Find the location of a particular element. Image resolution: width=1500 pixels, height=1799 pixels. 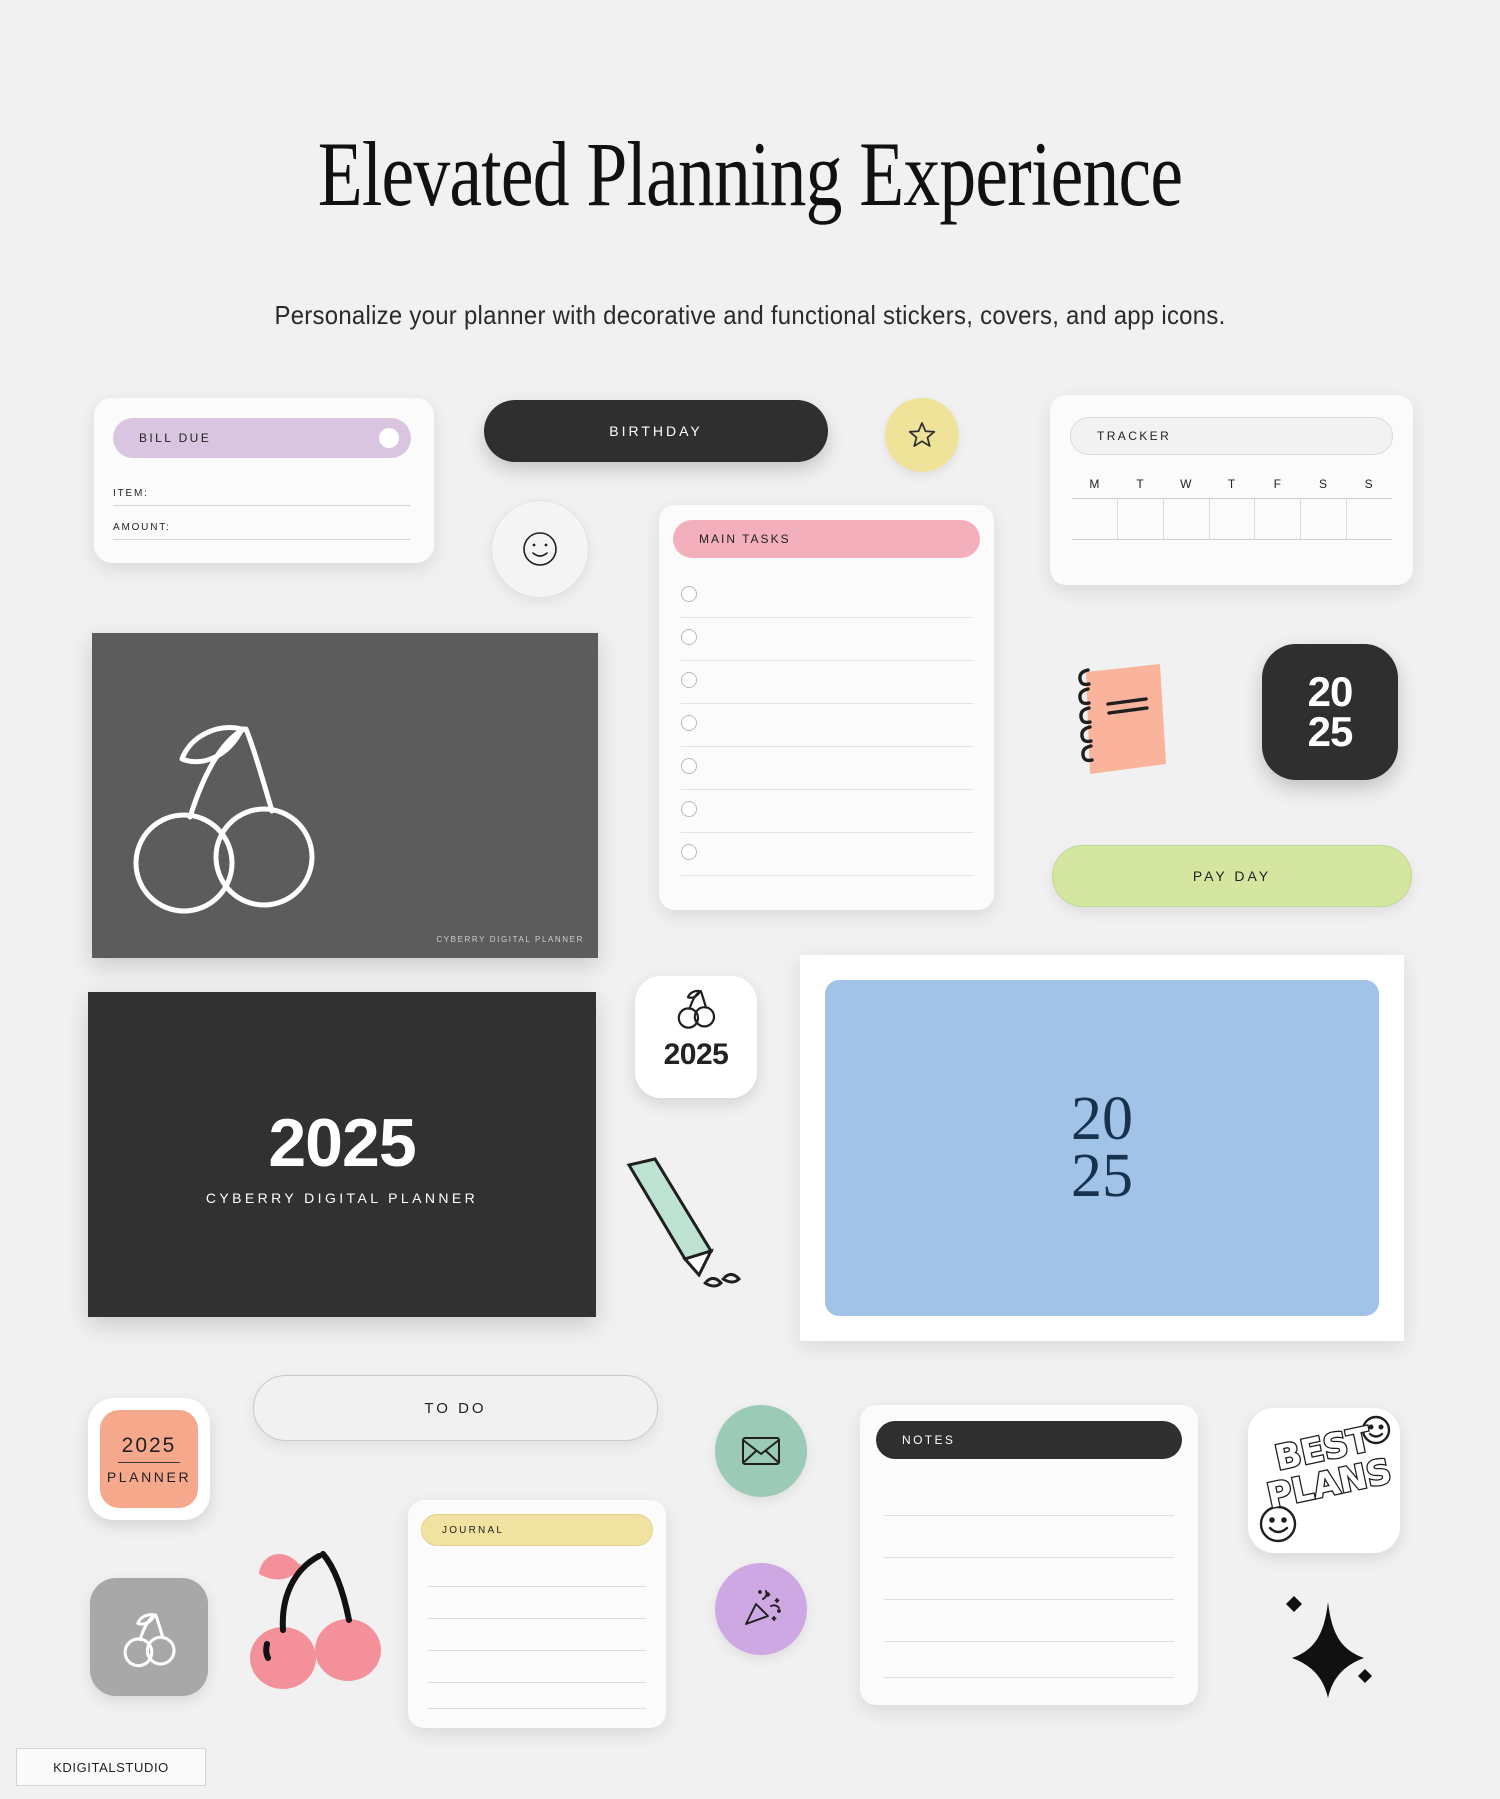

planner-cover-2025-dark: 2025 CYBERRY DIGITAL PLANNER is located at coordinates (342, 1154).